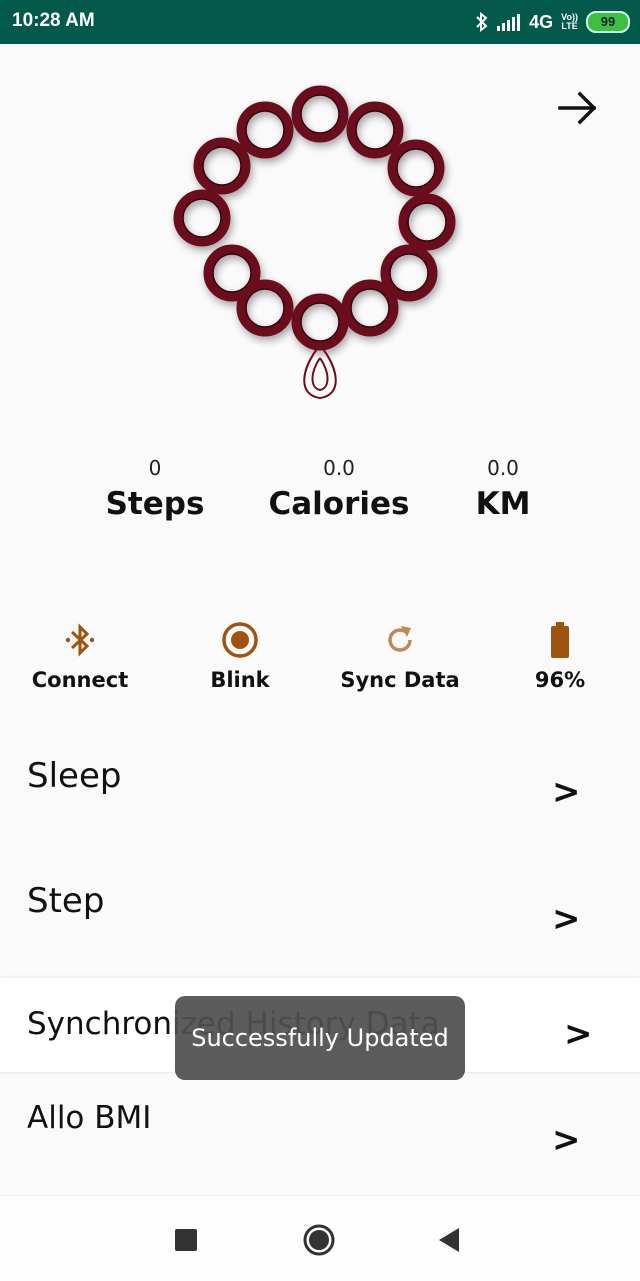 The image size is (640, 1281). What do you see at coordinates (320, 915) in the screenshot?
I see `menu-item-step: Step >` at bounding box center [320, 915].